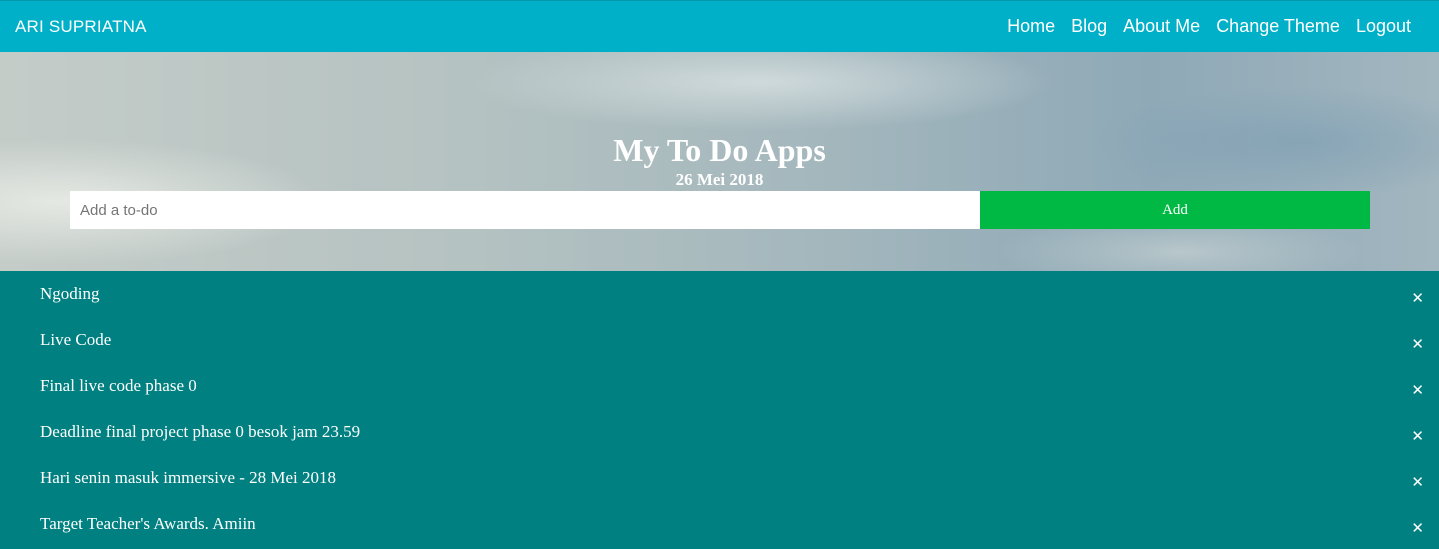 The height and width of the screenshot is (549, 1439). What do you see at coordinates (719, 179) in the screenshot?
I see `current-date: 26 Mei 2018` at bounding box center [719, 179].